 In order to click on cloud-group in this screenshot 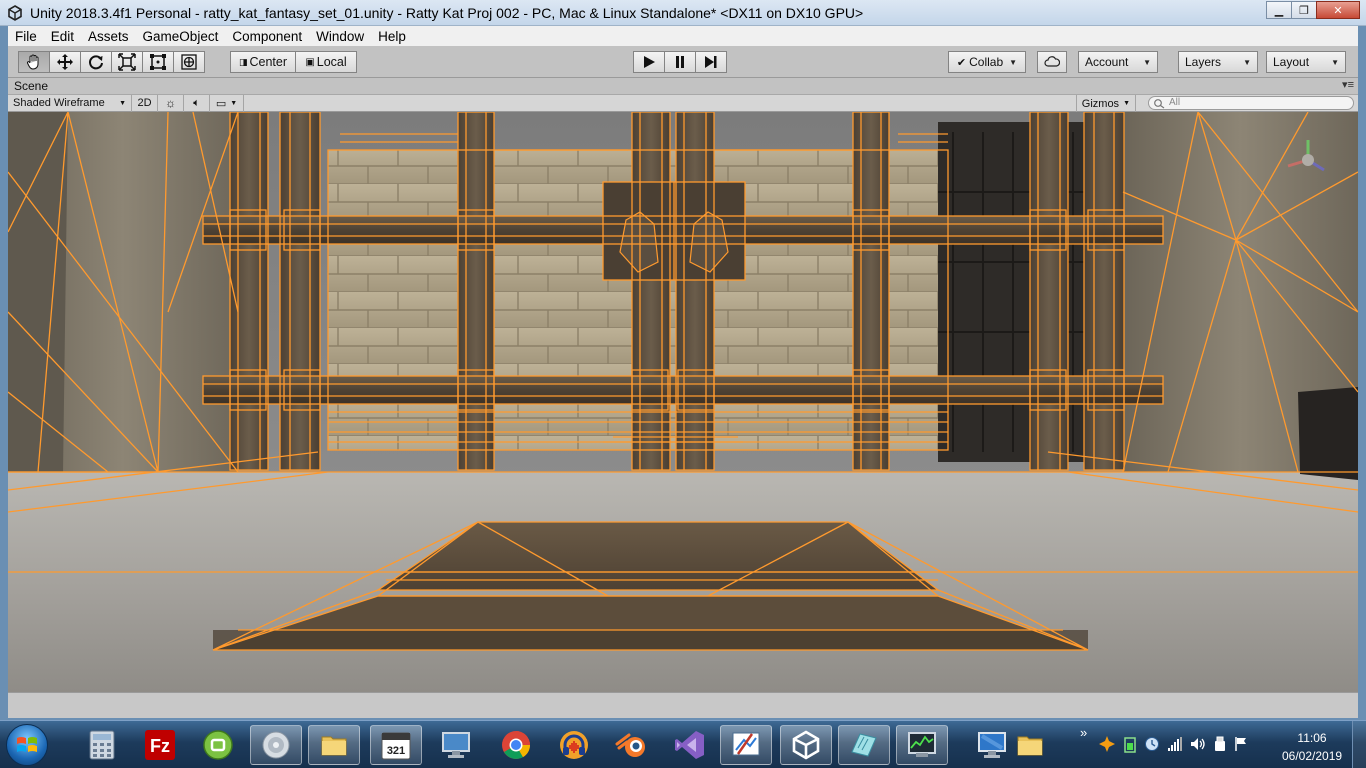, I will do `click(1052, 62)`.